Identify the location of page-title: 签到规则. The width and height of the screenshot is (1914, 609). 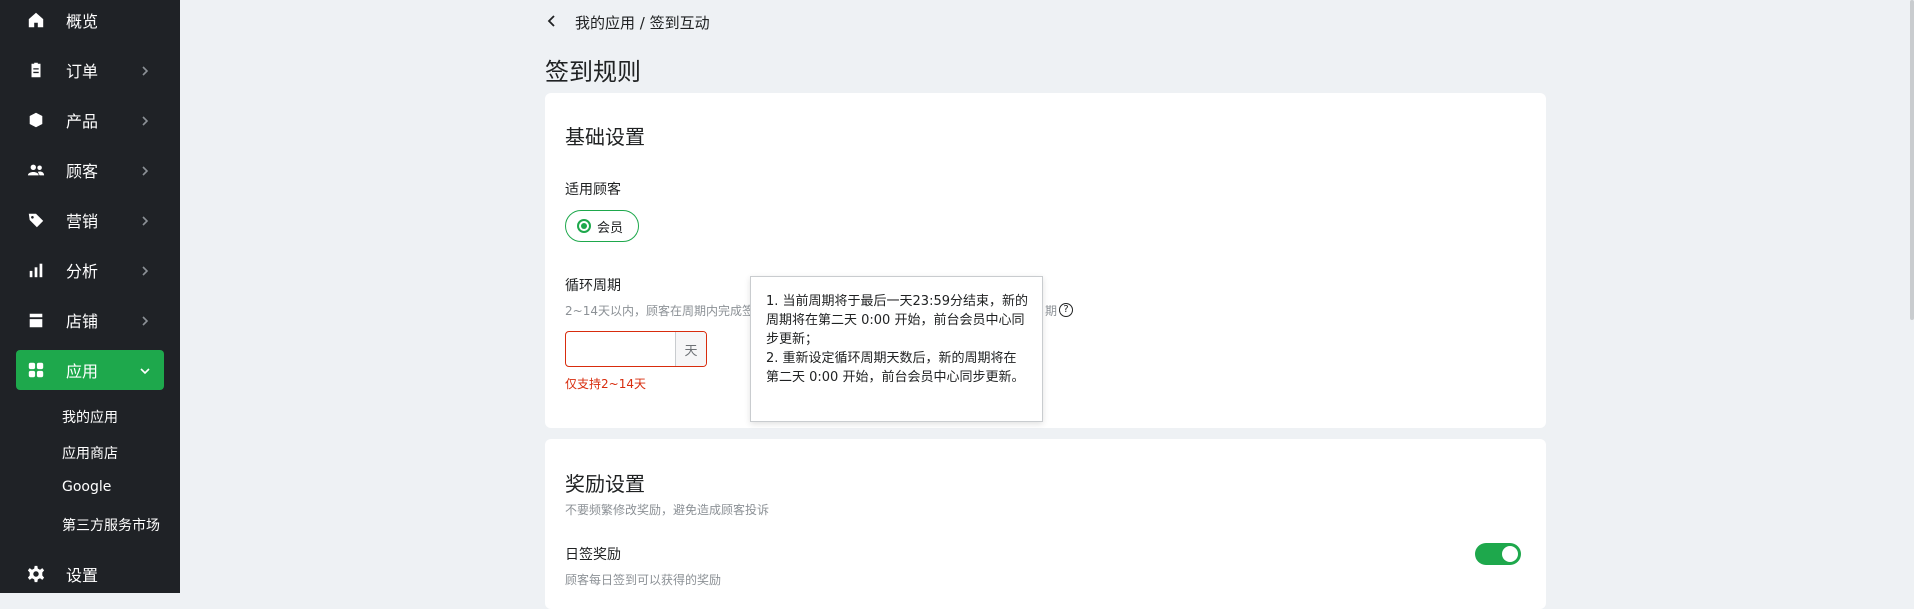
(593, 72).